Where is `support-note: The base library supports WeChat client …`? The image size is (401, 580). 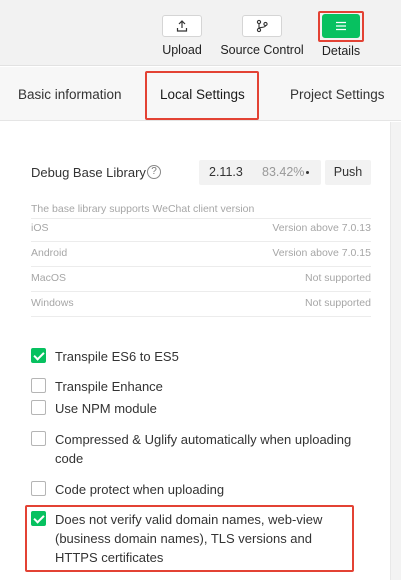 support-note: The base library supports WeChat client … is located at coordinates (143, 209).